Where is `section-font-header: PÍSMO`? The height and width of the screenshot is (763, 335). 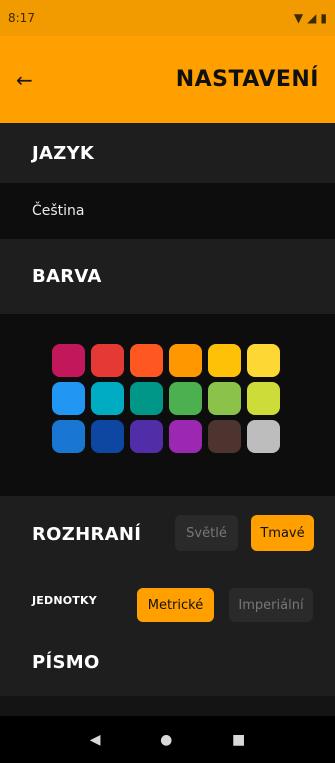
section-font-header: PÍSMO is located at coordinates (167, 662).